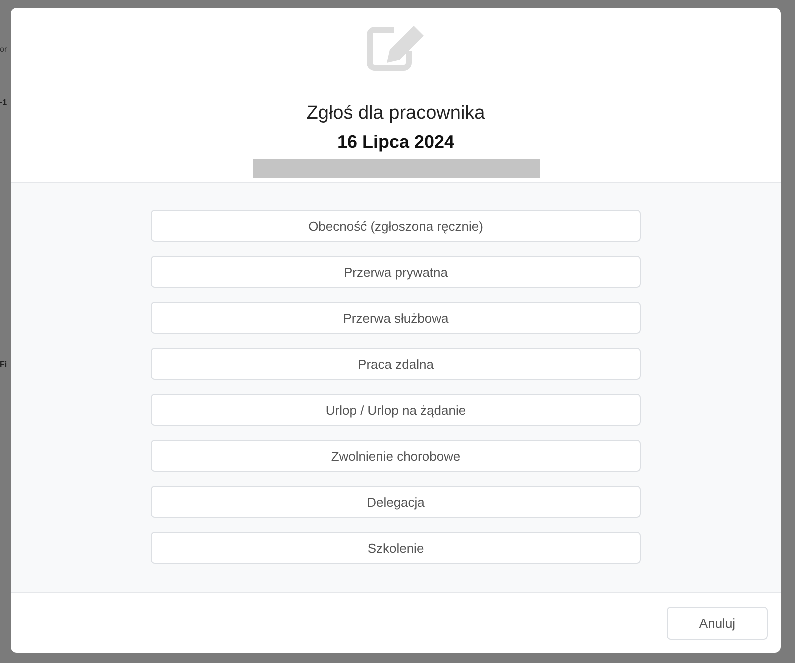 This screenshot has width=795, height=663. Describe the element at coordinates (396, 272) in the screenshot. I see `option-button: Przerwa prywatna` at that location.